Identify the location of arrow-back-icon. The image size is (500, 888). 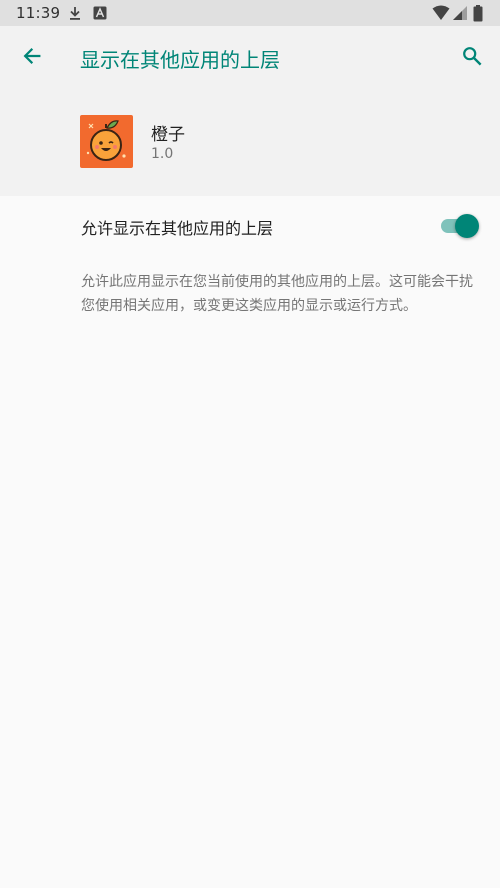
(32, 58).